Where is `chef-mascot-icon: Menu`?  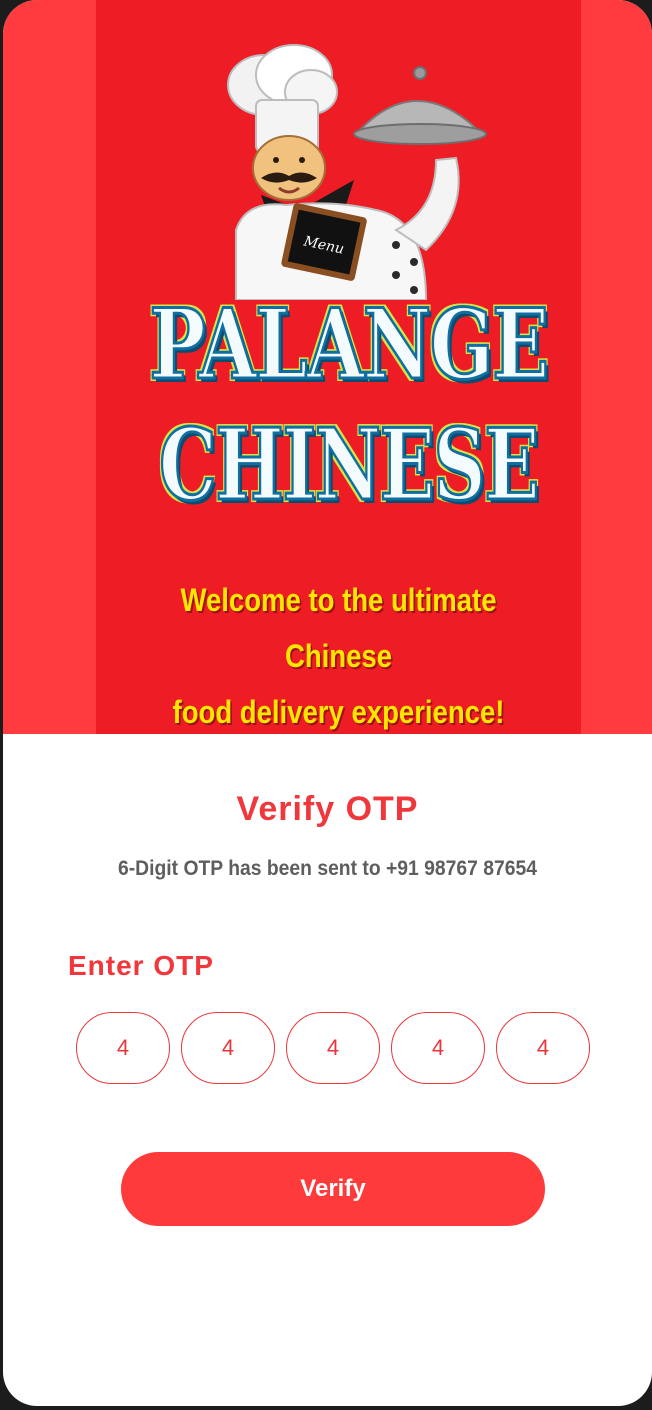
chef-mascot-icon: Menu is located at coordinates (357, 172).